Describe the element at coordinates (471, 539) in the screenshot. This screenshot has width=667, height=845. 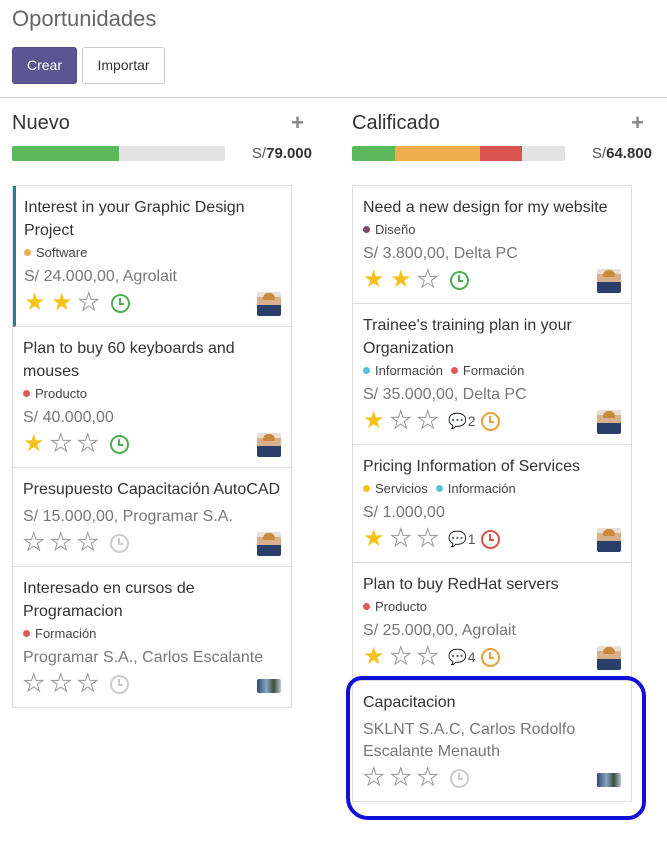
I see `message-count-value: 1` at that location.